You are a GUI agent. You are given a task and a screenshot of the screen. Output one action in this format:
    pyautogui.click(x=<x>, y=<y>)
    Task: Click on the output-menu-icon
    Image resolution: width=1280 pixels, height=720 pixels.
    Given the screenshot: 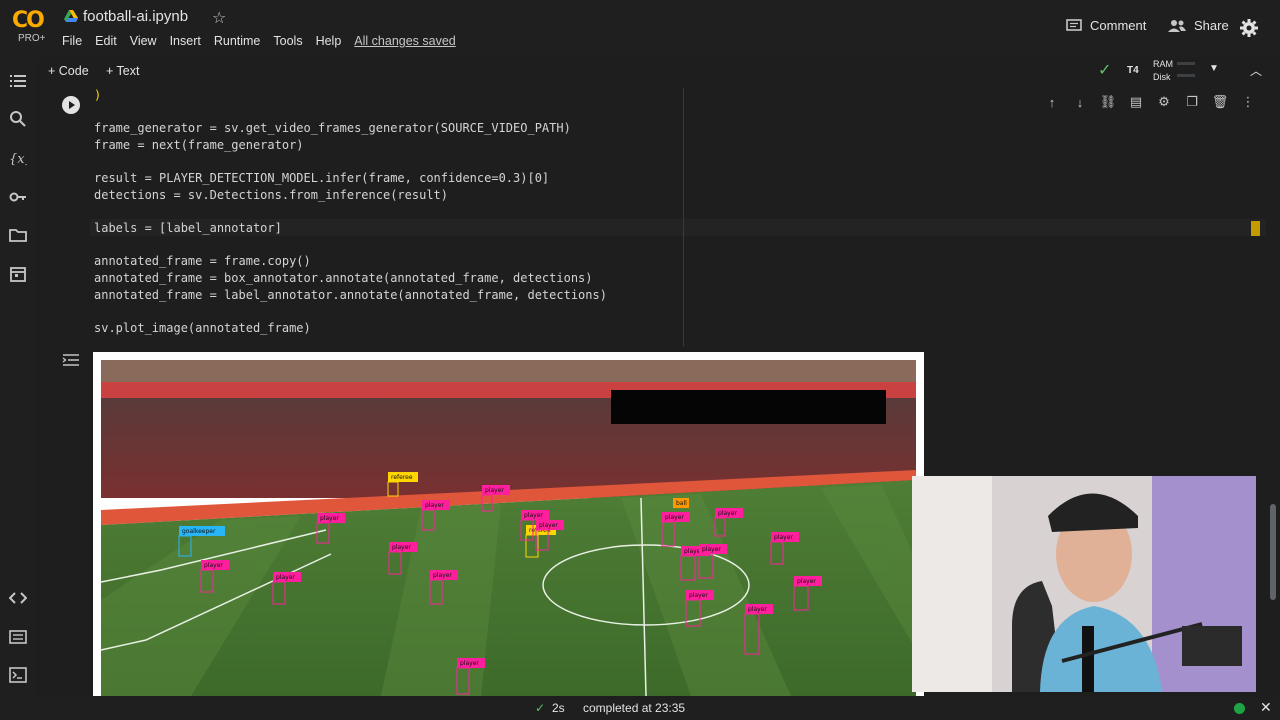 What is the action you would take?
    pyautogui.click(x=71, y=360)
    